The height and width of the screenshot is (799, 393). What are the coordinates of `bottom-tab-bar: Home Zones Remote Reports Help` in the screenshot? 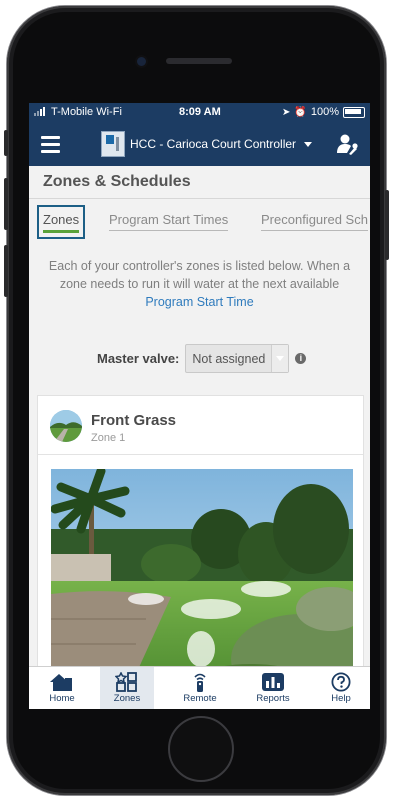 It's located at (199, 687).